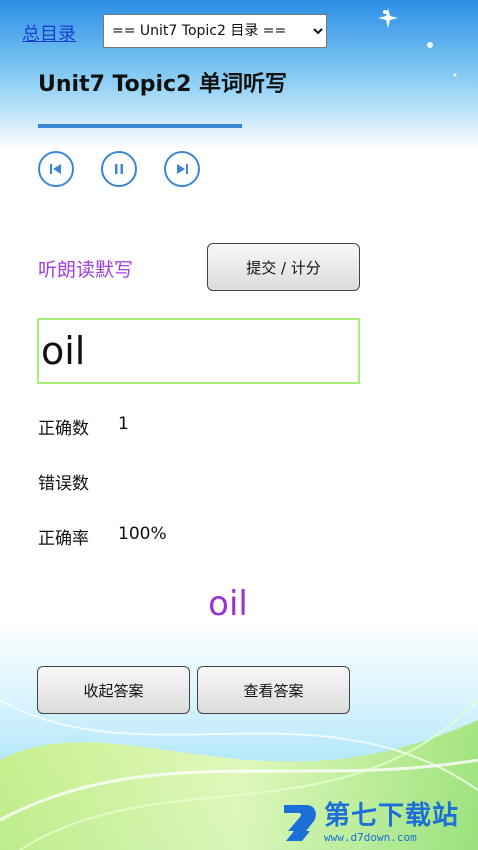  I want to click on watermark-name: 第七下载站, so click(392, 816).